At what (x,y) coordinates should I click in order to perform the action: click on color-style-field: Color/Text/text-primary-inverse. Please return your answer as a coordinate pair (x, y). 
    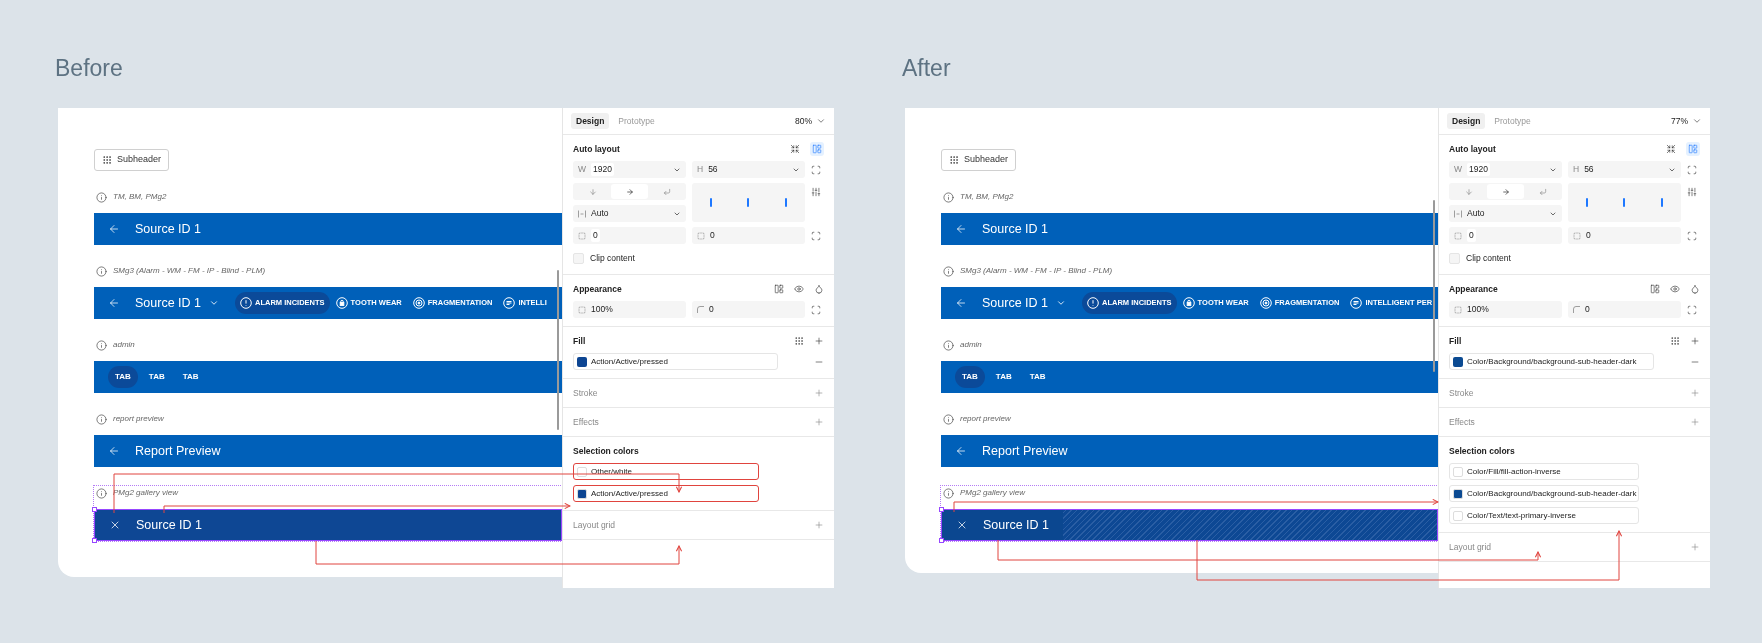
    Looking at the image, I should click on (1544, 515).